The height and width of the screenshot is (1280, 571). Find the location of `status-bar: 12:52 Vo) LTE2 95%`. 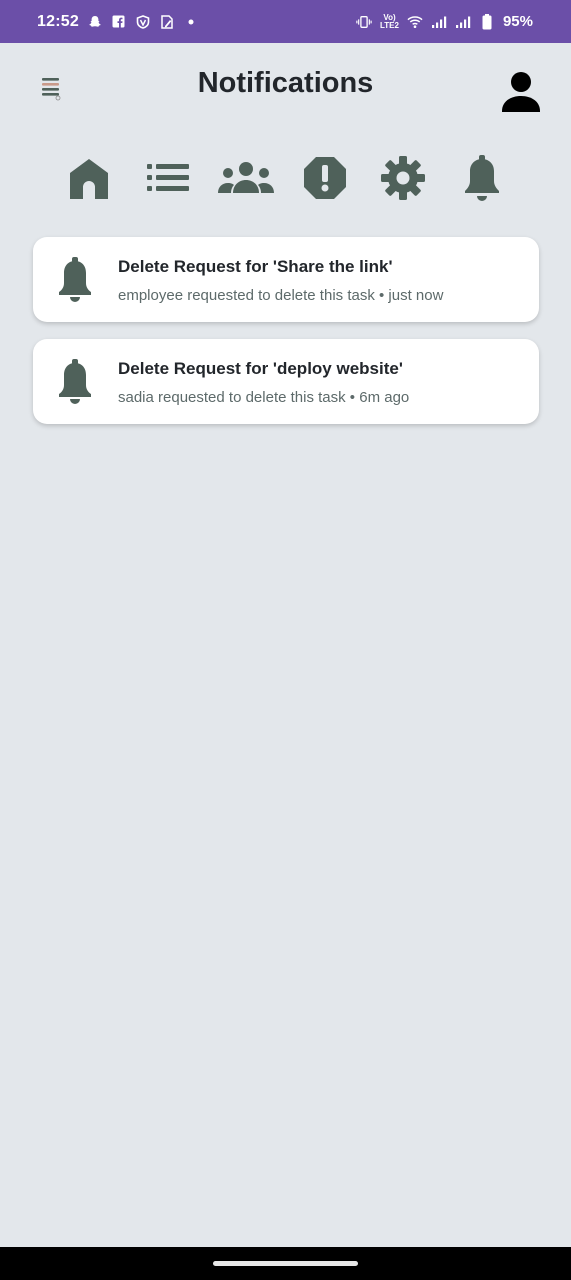

status-bar: 12:52 Vo) LTE2 95% is located at coordinates (285, 21).